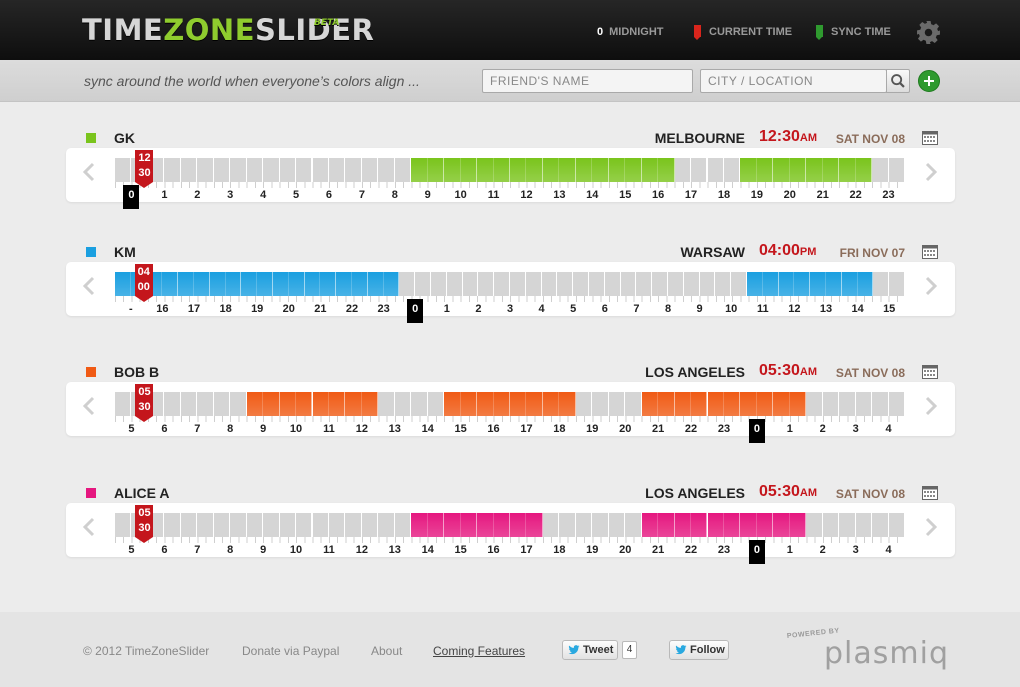 The width and height of the screenshot is (1020, 687). What do you see at coordinates (928, 32) in the screenshot?
I see `gear-icon` at bounding box center [928, 32].